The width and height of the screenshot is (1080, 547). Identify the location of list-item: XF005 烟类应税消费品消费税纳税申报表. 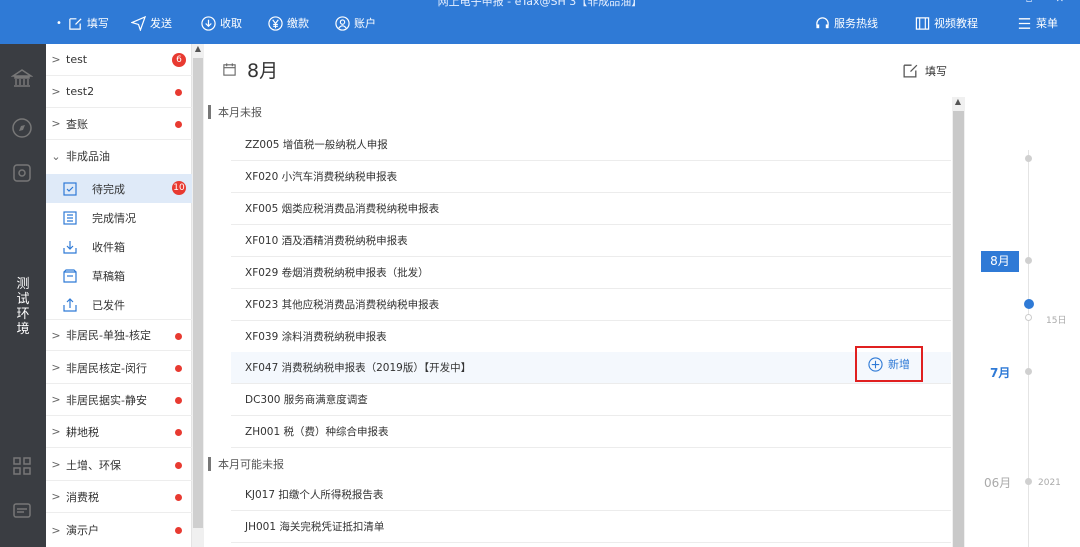
(591, 209).